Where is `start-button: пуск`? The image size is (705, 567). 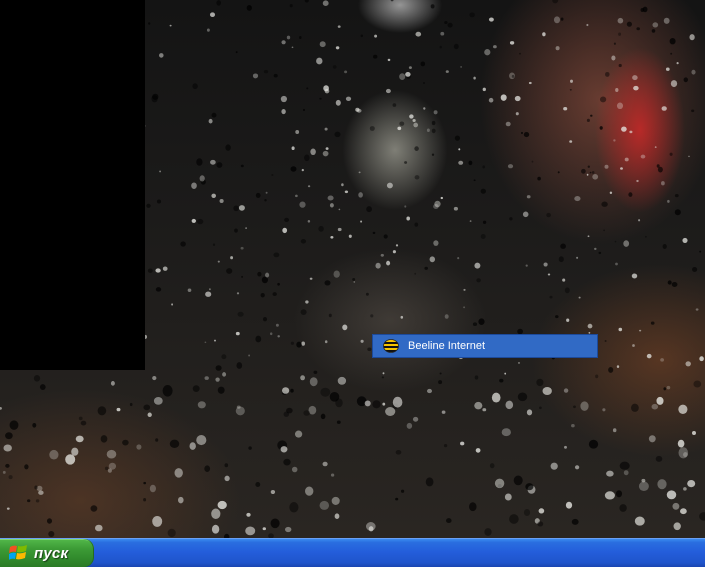
start-button: пуск is located at coordinates (47, 553).